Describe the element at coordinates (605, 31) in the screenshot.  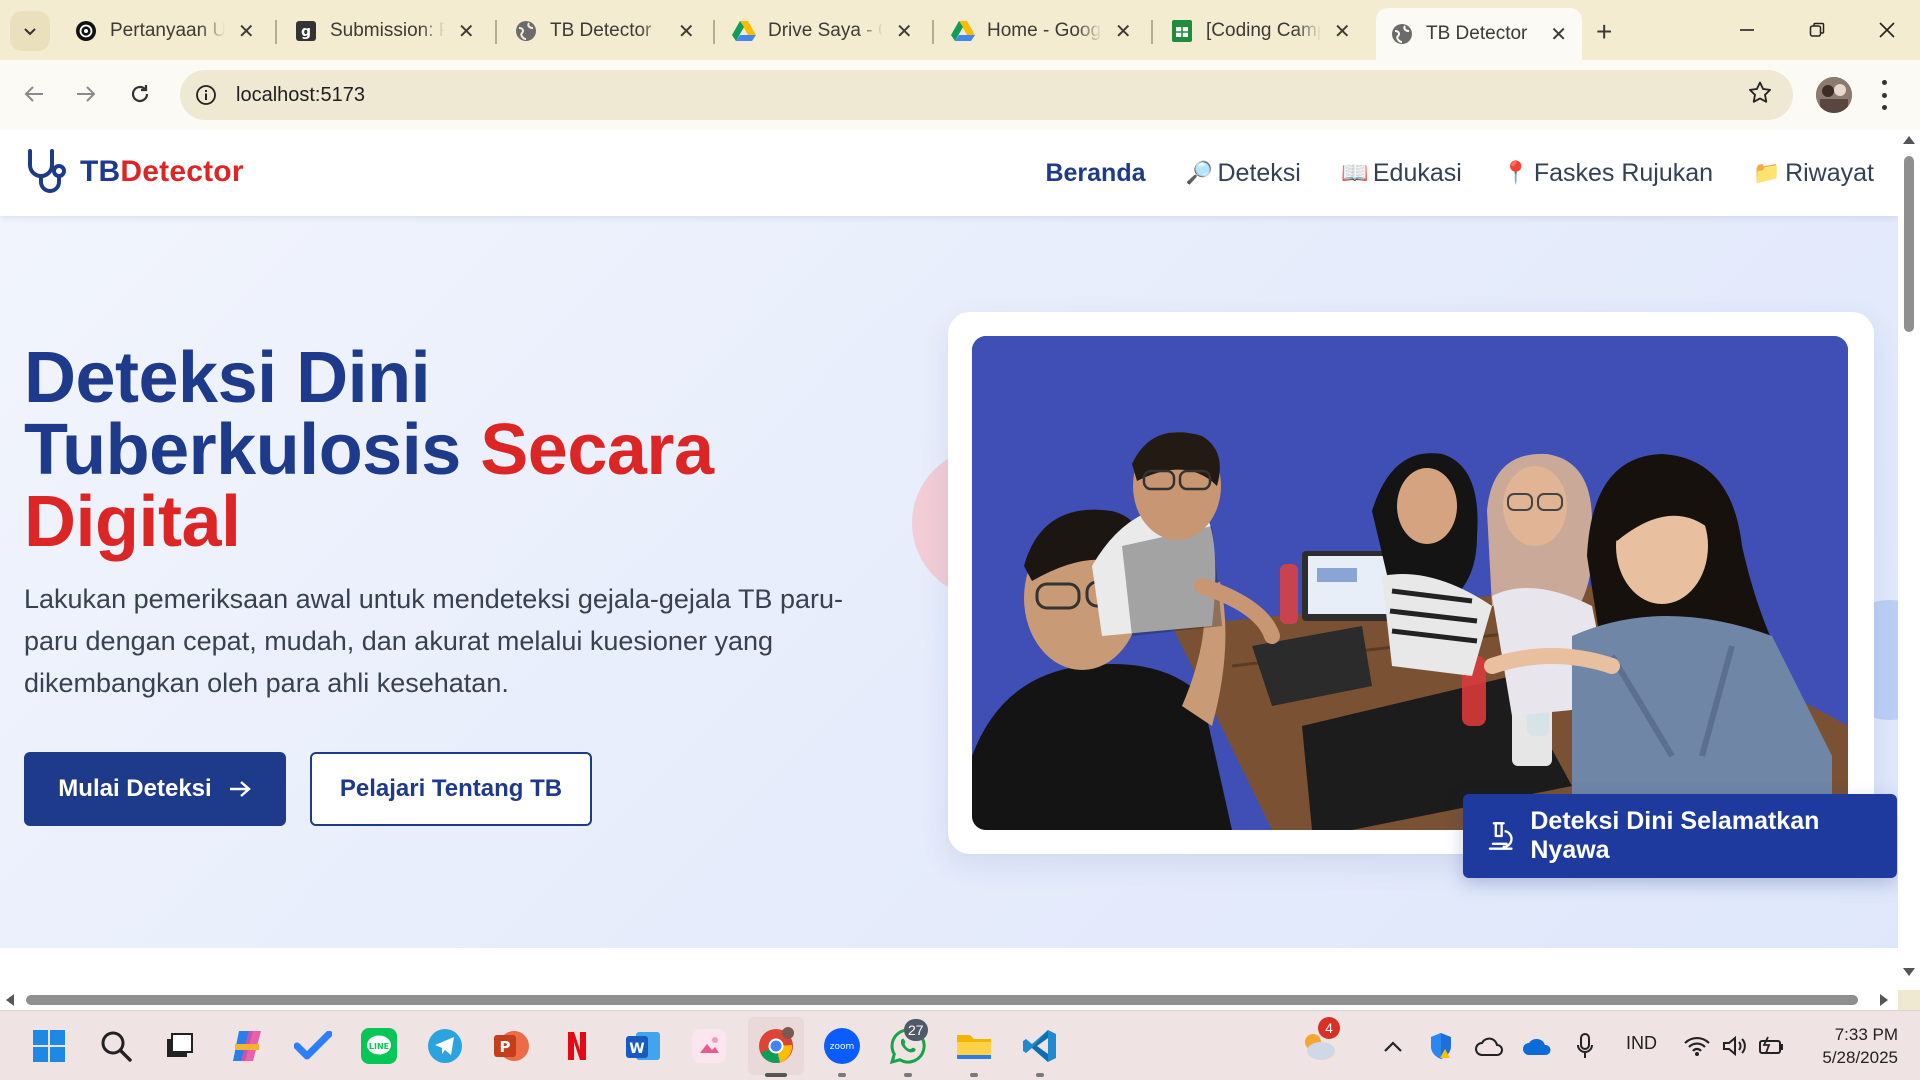
I see `browser-tab: TB Detector ✕` at that location.